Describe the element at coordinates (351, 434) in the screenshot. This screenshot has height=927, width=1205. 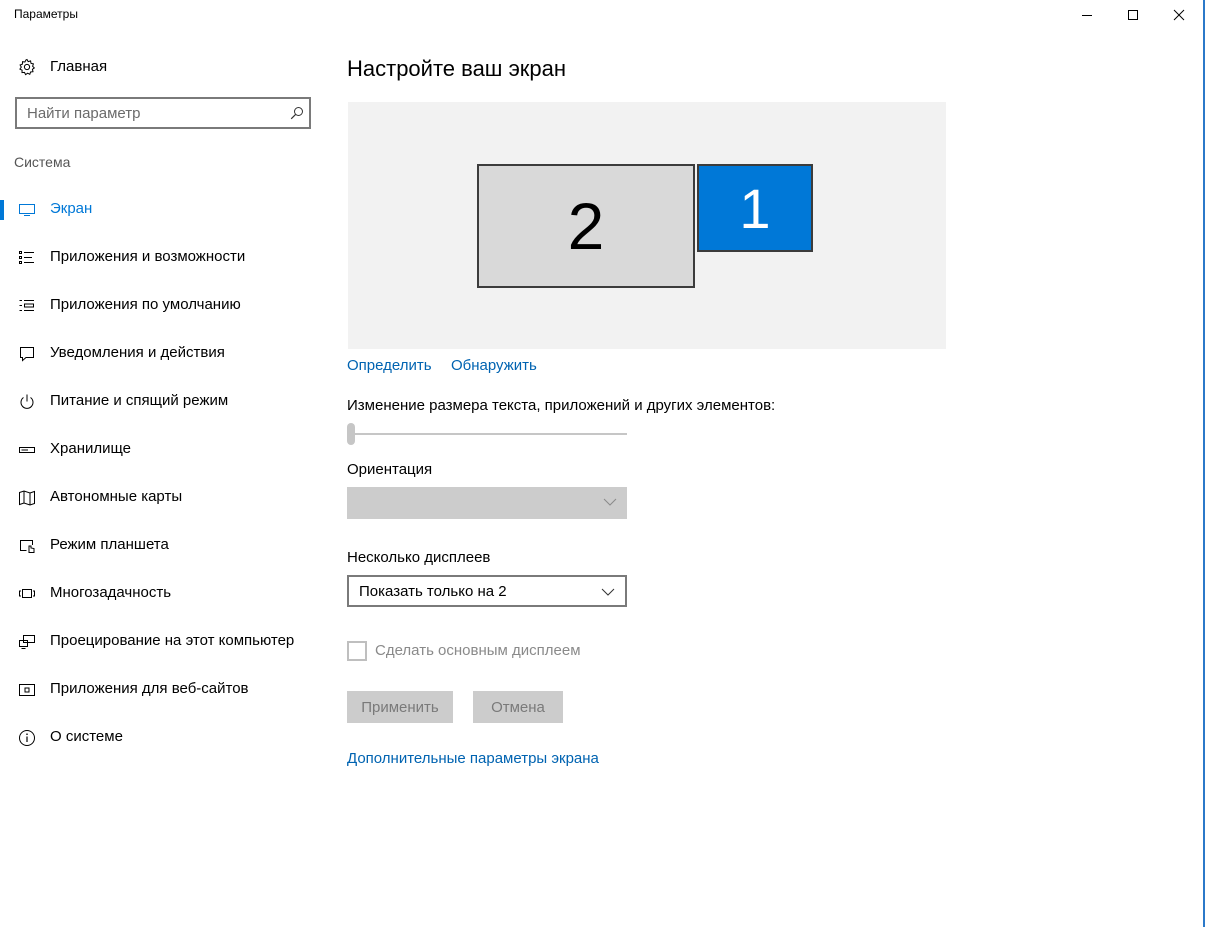
I see `slider-thumb` at that location.